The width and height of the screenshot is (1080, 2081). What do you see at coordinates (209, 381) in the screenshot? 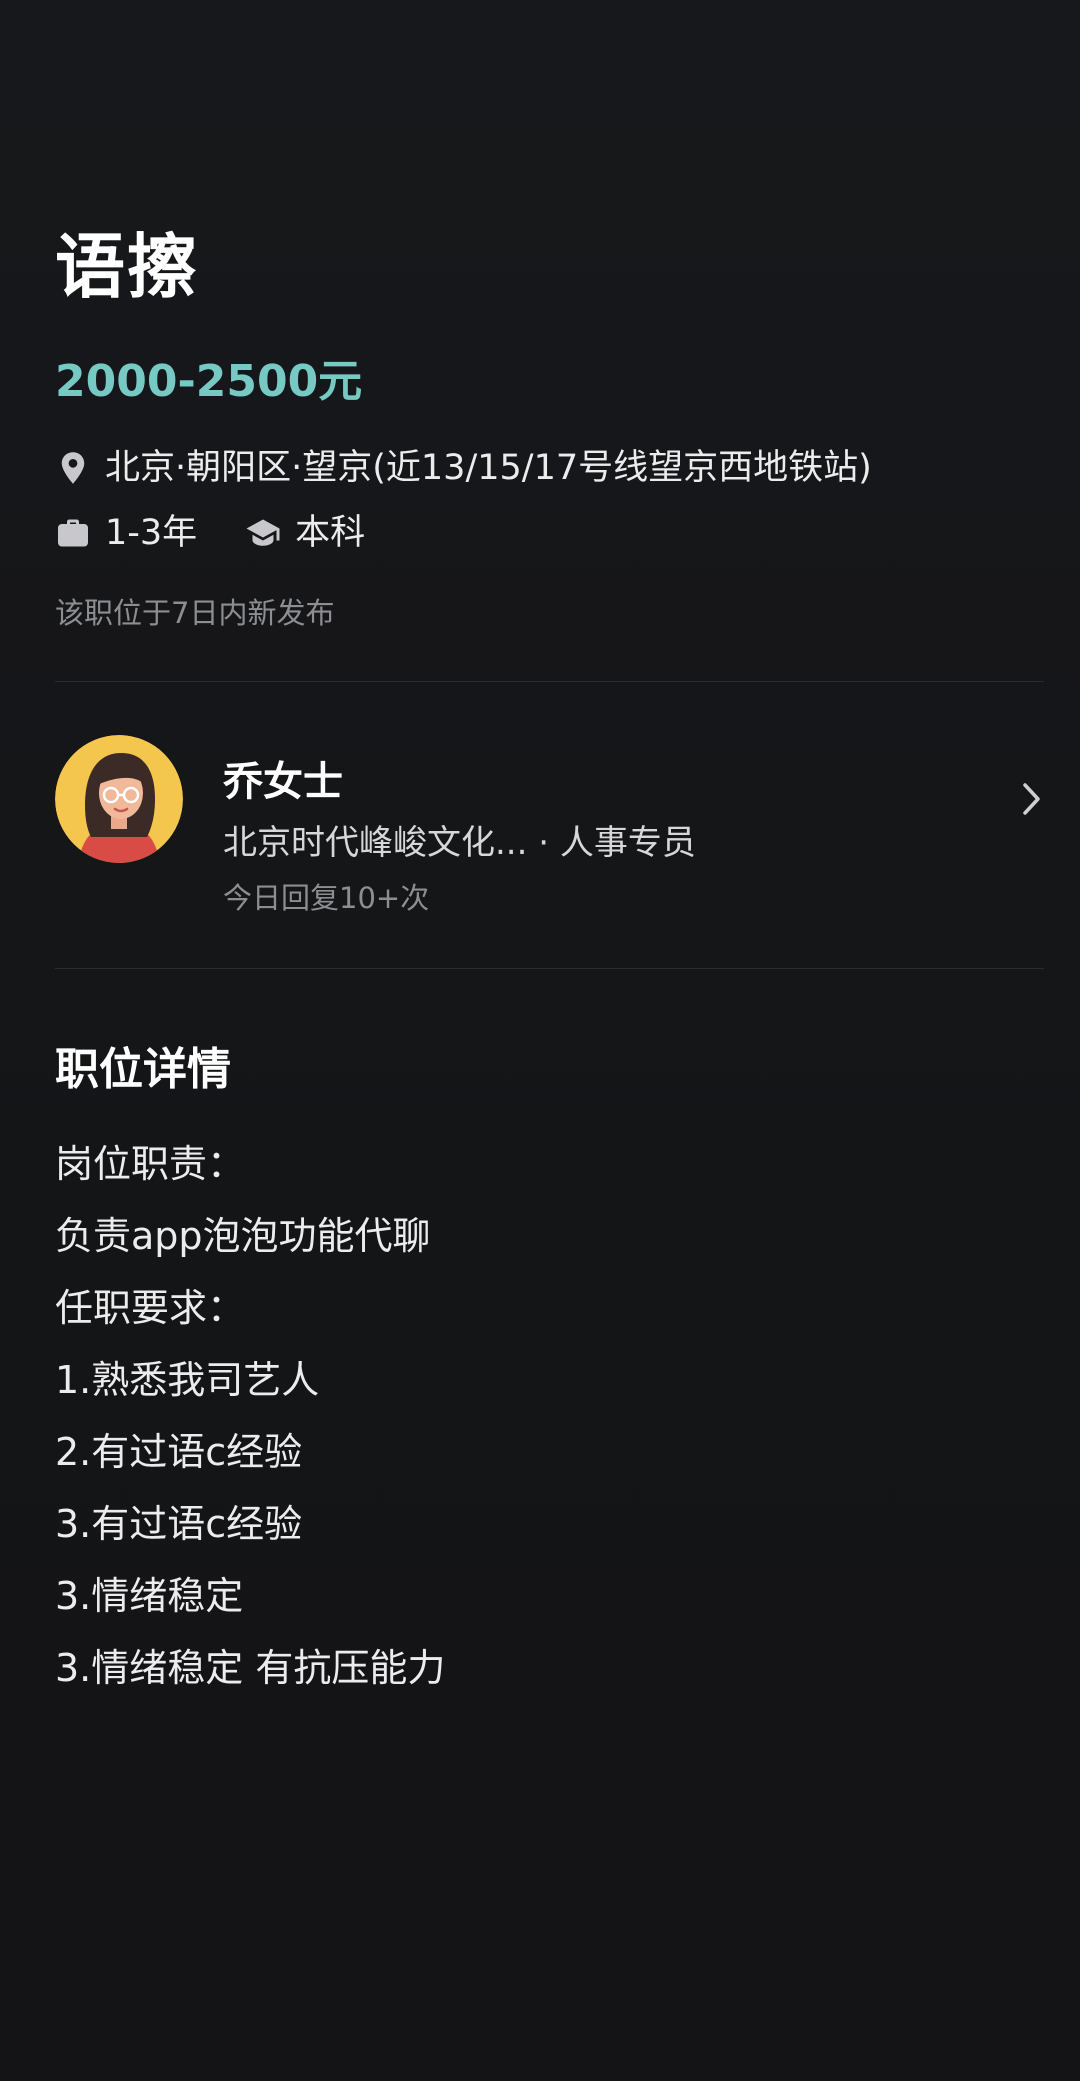
I see `salary: 2000-2500元` at bounding box center [209, 381].